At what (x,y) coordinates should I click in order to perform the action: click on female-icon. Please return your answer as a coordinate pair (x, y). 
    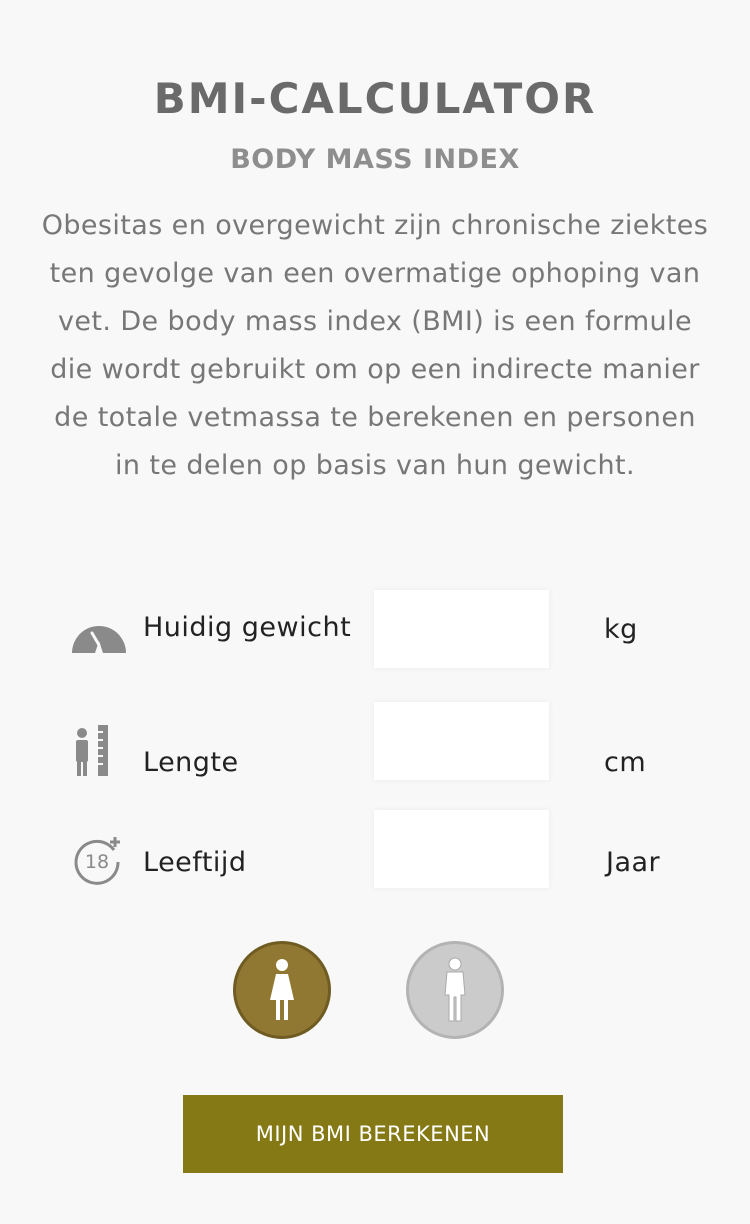
    Looking at the image, I should click on (282, 990).